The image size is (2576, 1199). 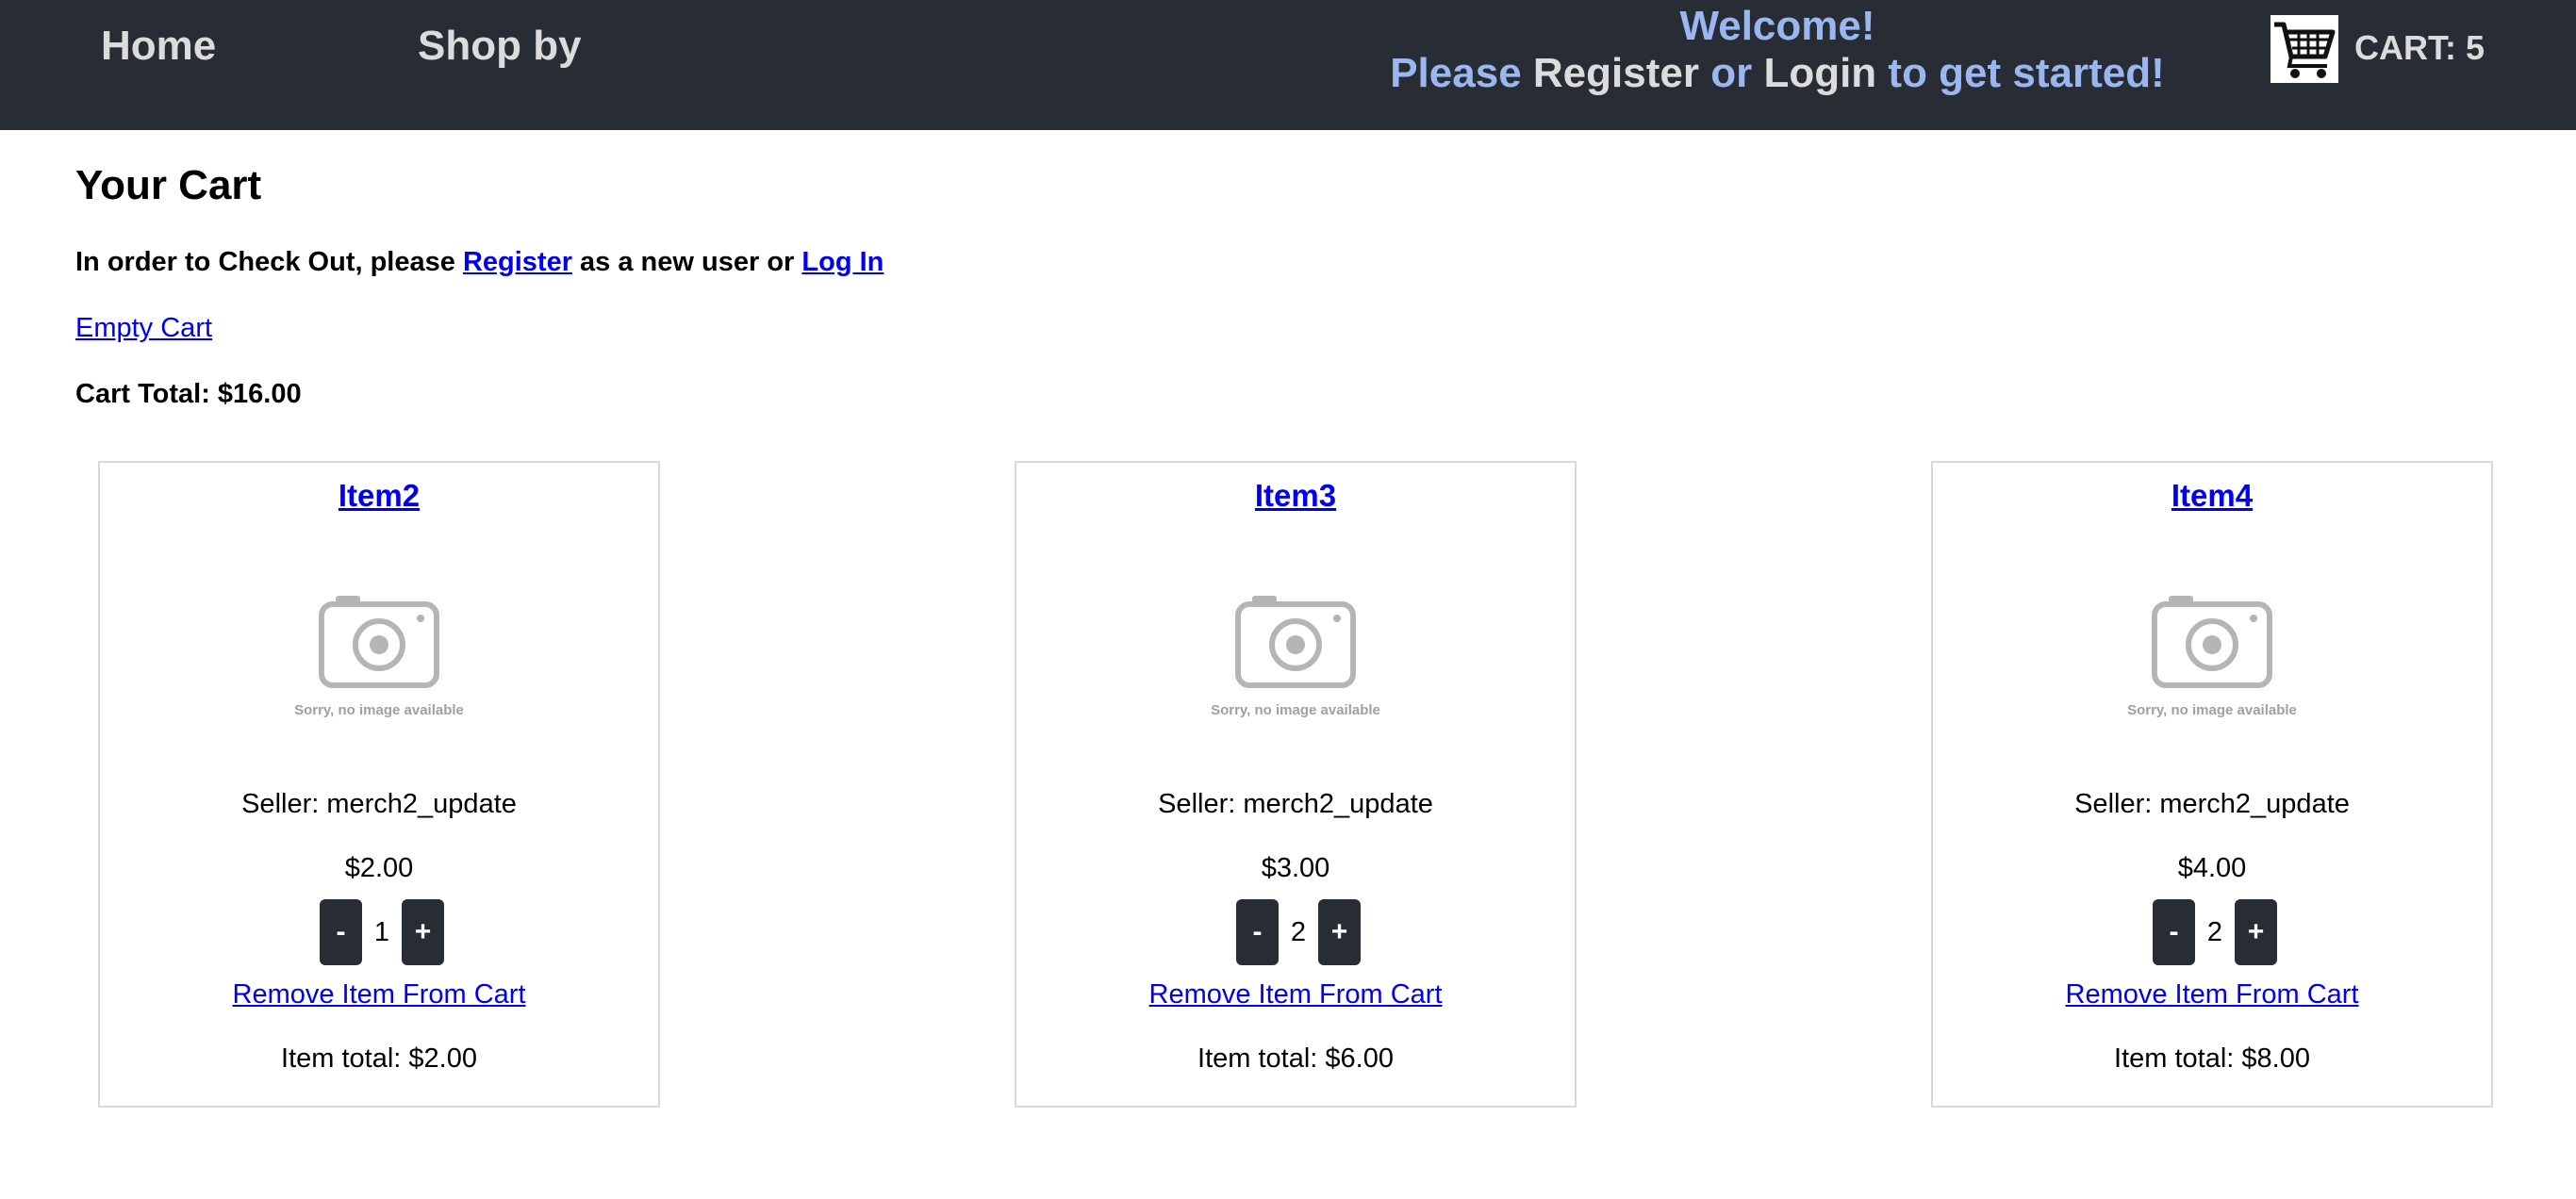 I want to click on welcome-please: Please, so click(x=1456, y=73).